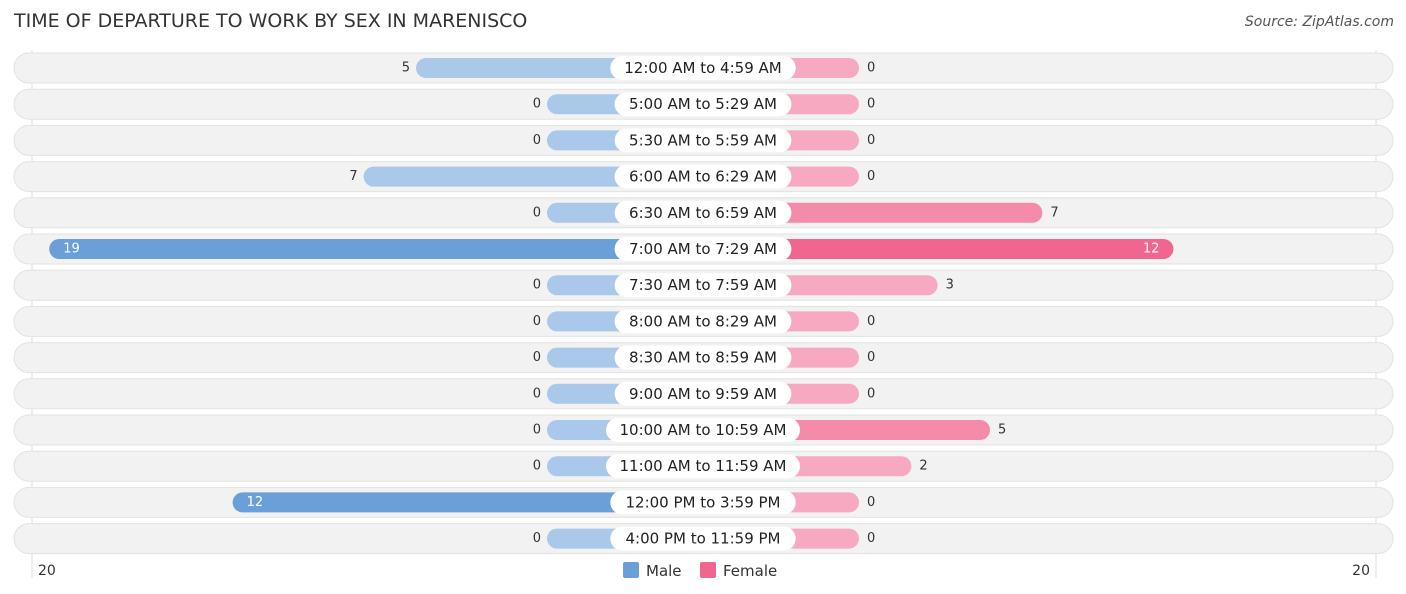 The width and height of the screenshot is (1406, 594). What do you see at coordinates (702, 502) in the screenshot?
I see `category-label: 12:00 PM to 3:59 PM` at bounding box center [702, 502].